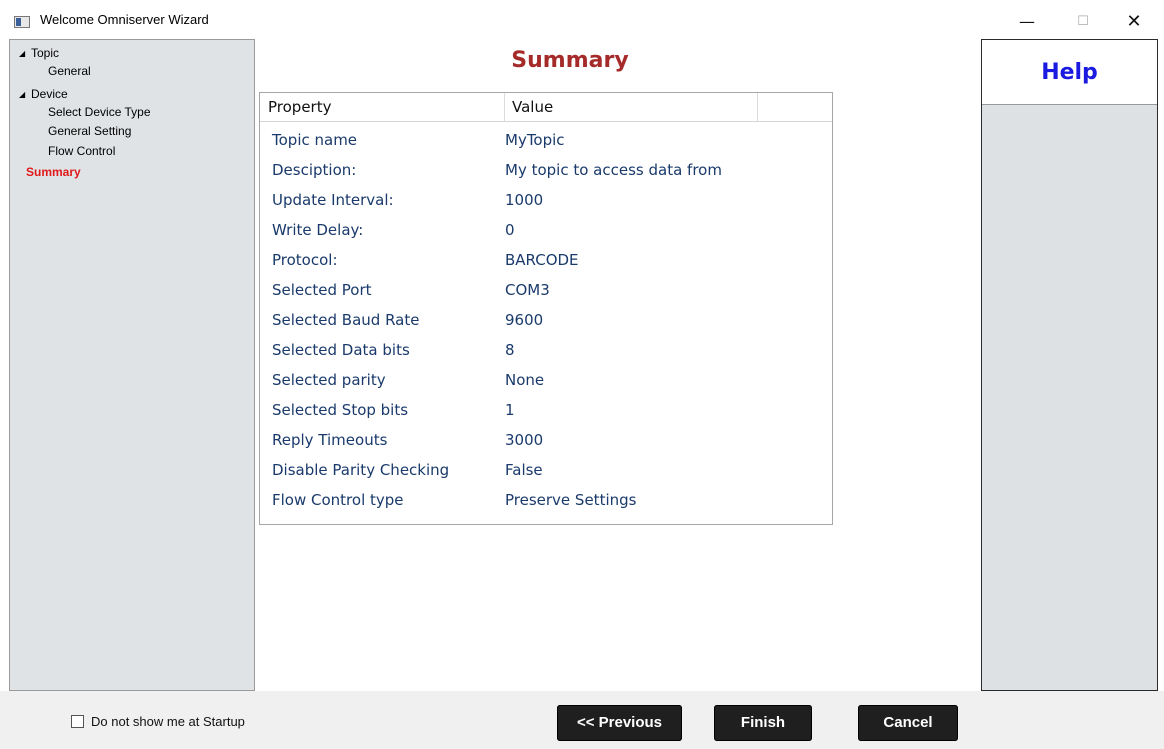 The width and height of the screenshot is (1164, 749). I want to click on maximize-button: ☐, so click(1083, 22).